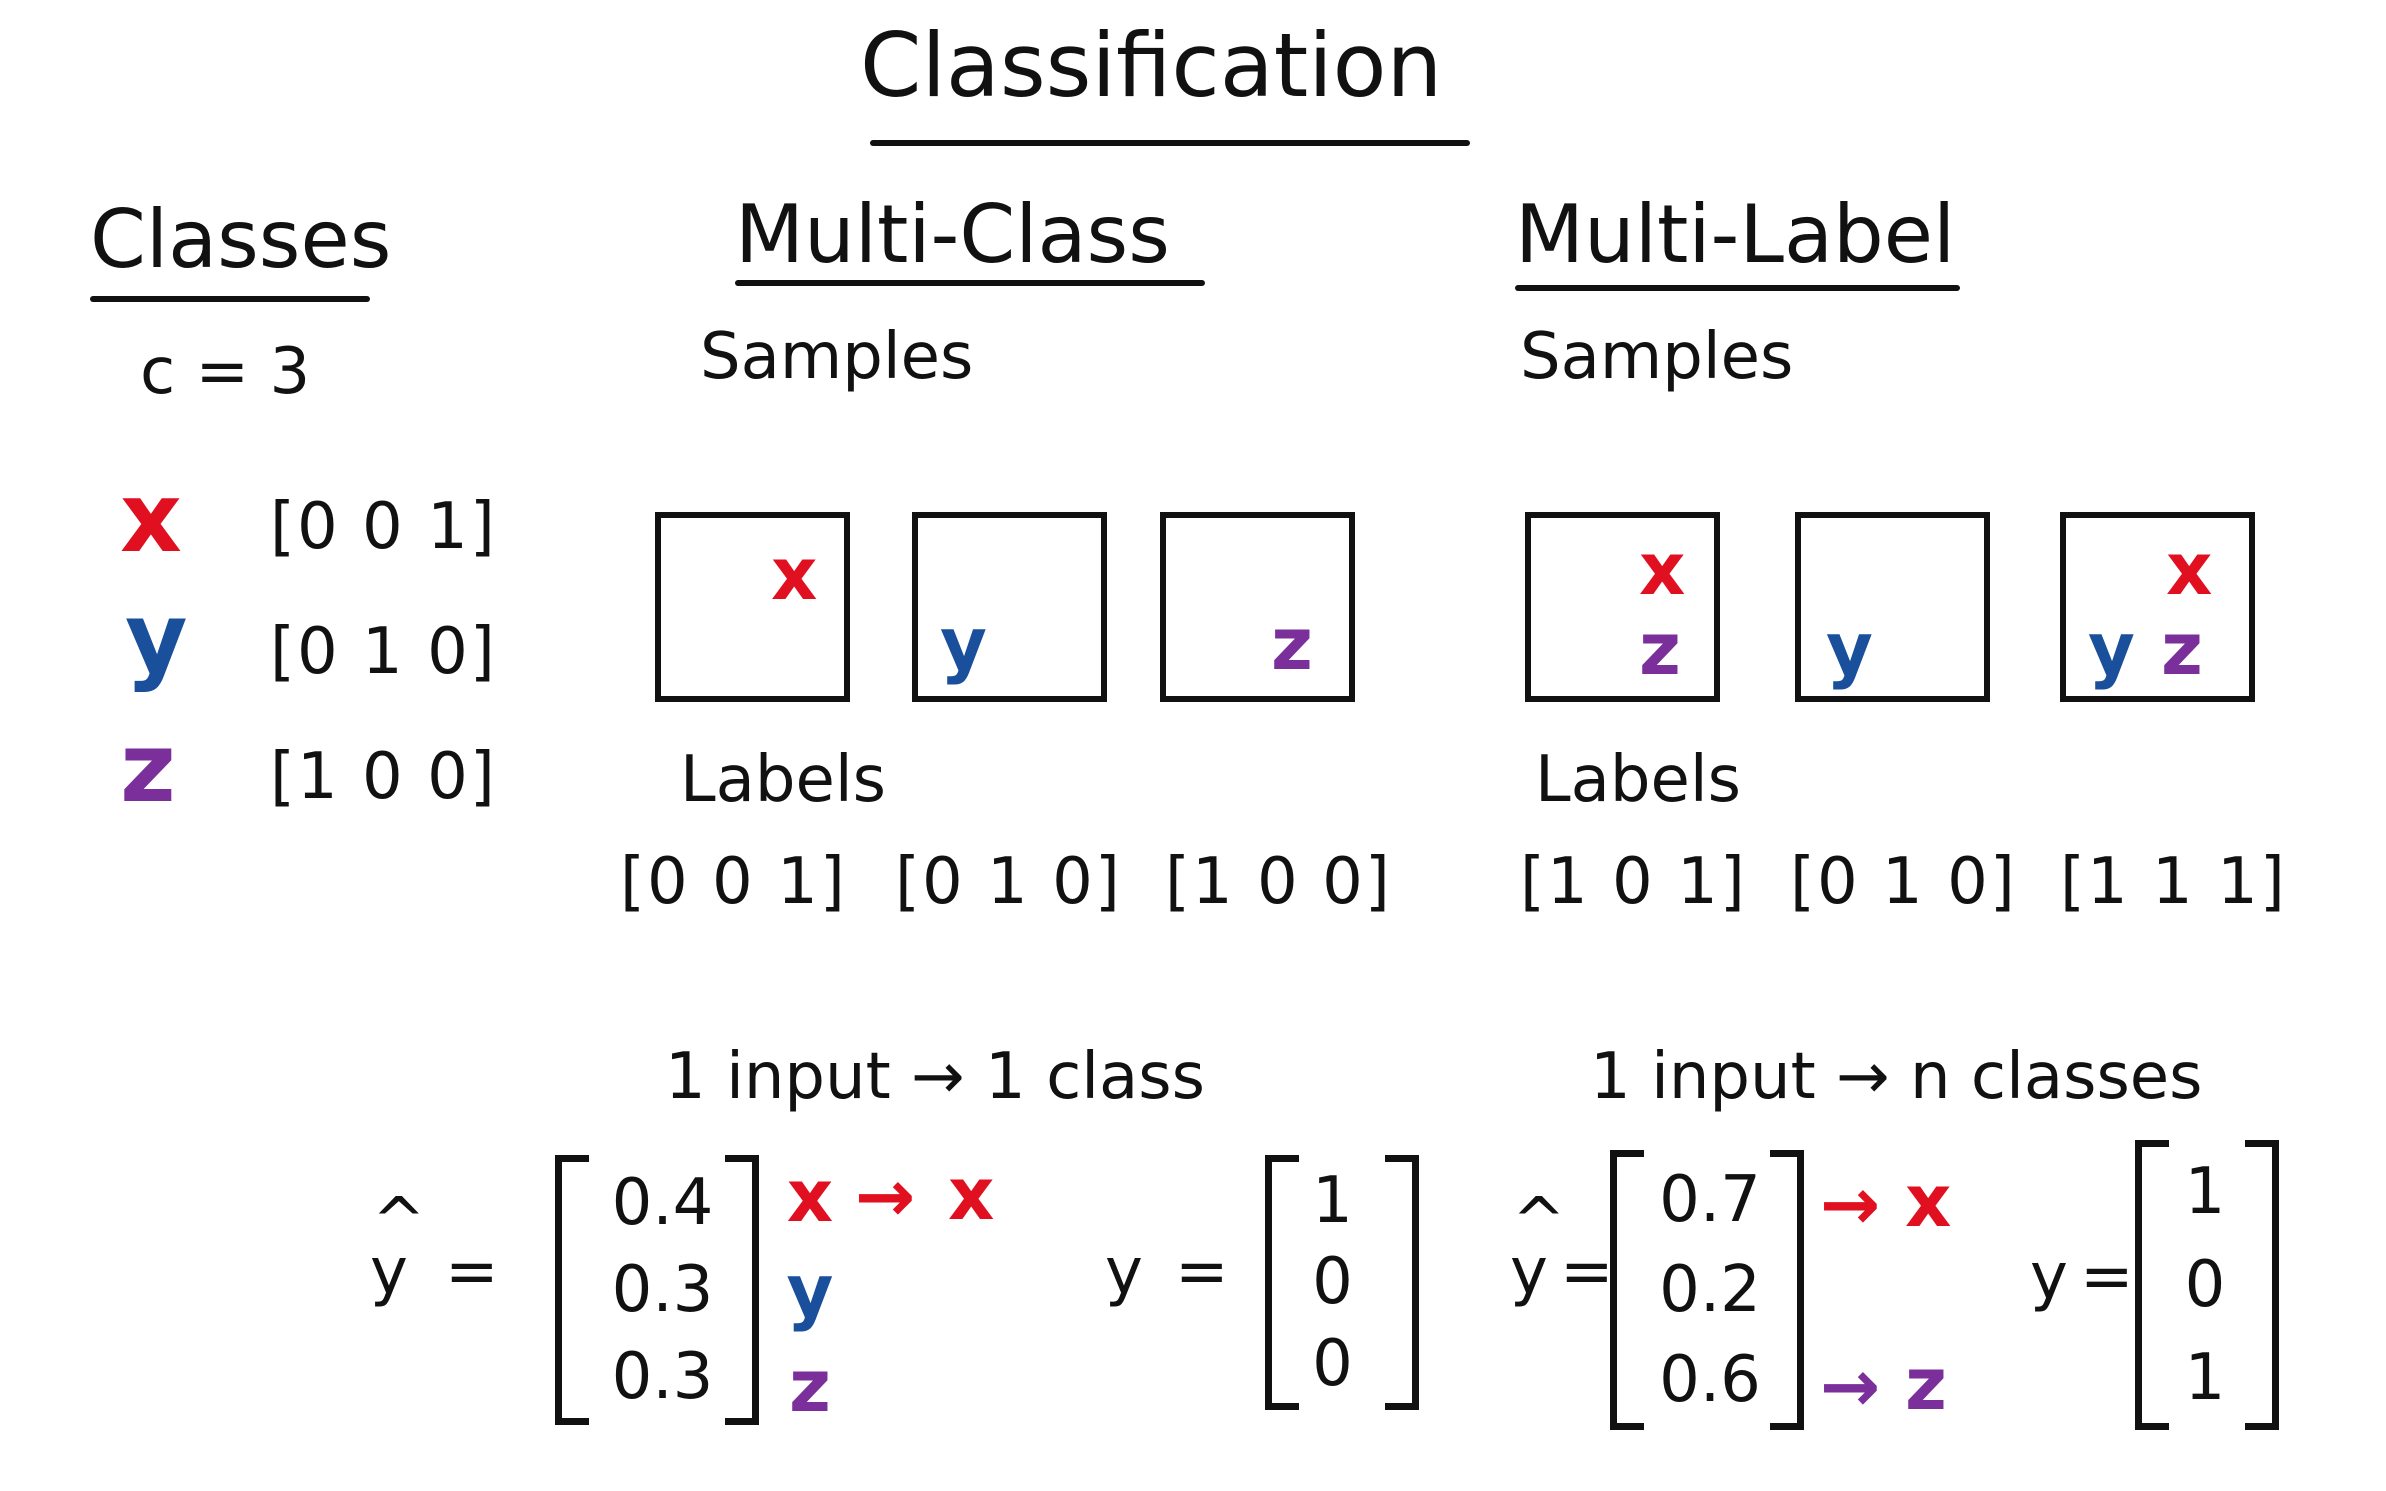 Image resolution: width=2386 pixels, height=1491 pixels. I want to click on ml-target-equals: =, so click(2107, 1277).